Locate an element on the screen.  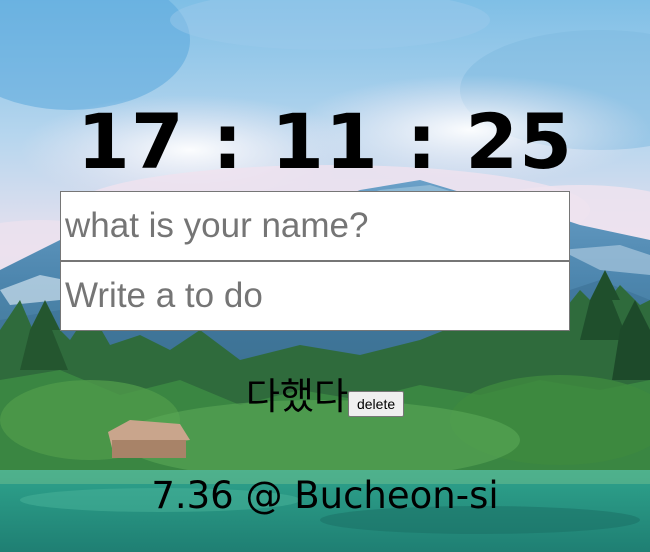
name-input is located at coordinates (315, 226).